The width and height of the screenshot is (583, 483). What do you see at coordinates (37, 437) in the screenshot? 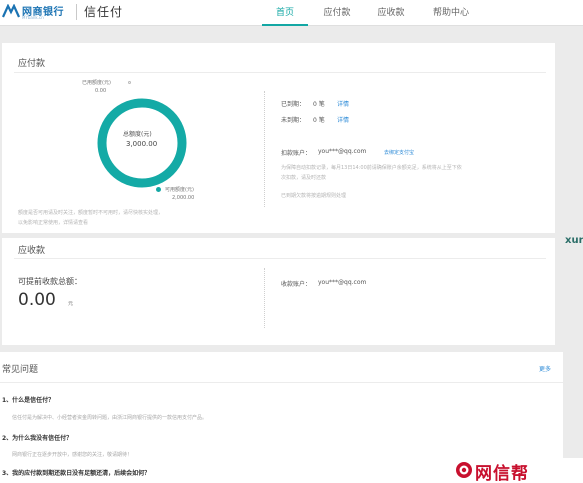
I see `faq-question-2: 2、为什么我没有信任付？` at bounding box center [37, 437].